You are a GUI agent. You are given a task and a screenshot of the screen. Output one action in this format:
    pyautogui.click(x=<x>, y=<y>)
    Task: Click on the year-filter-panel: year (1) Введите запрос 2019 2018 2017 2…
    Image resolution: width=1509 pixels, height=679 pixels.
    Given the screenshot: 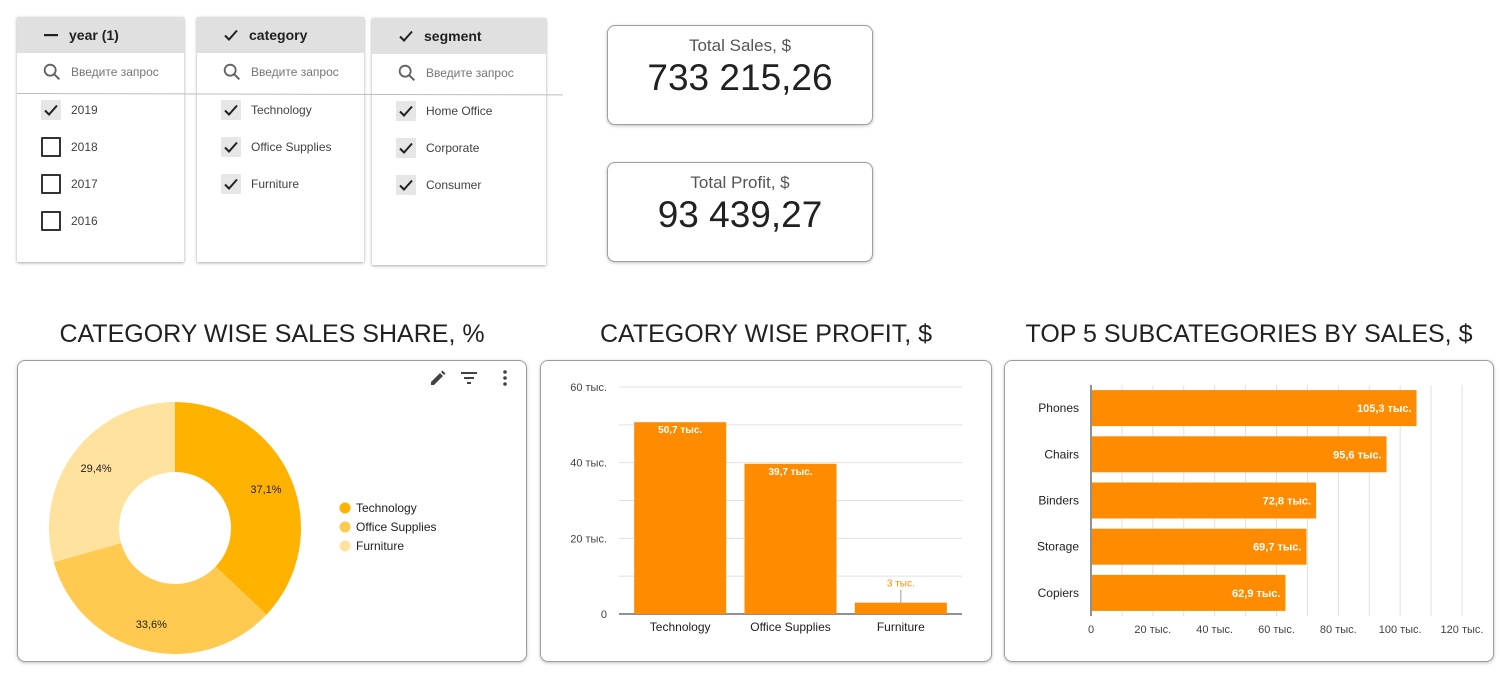 What is the action you would take?
    pyautogui.click(x=100, y=139)
    